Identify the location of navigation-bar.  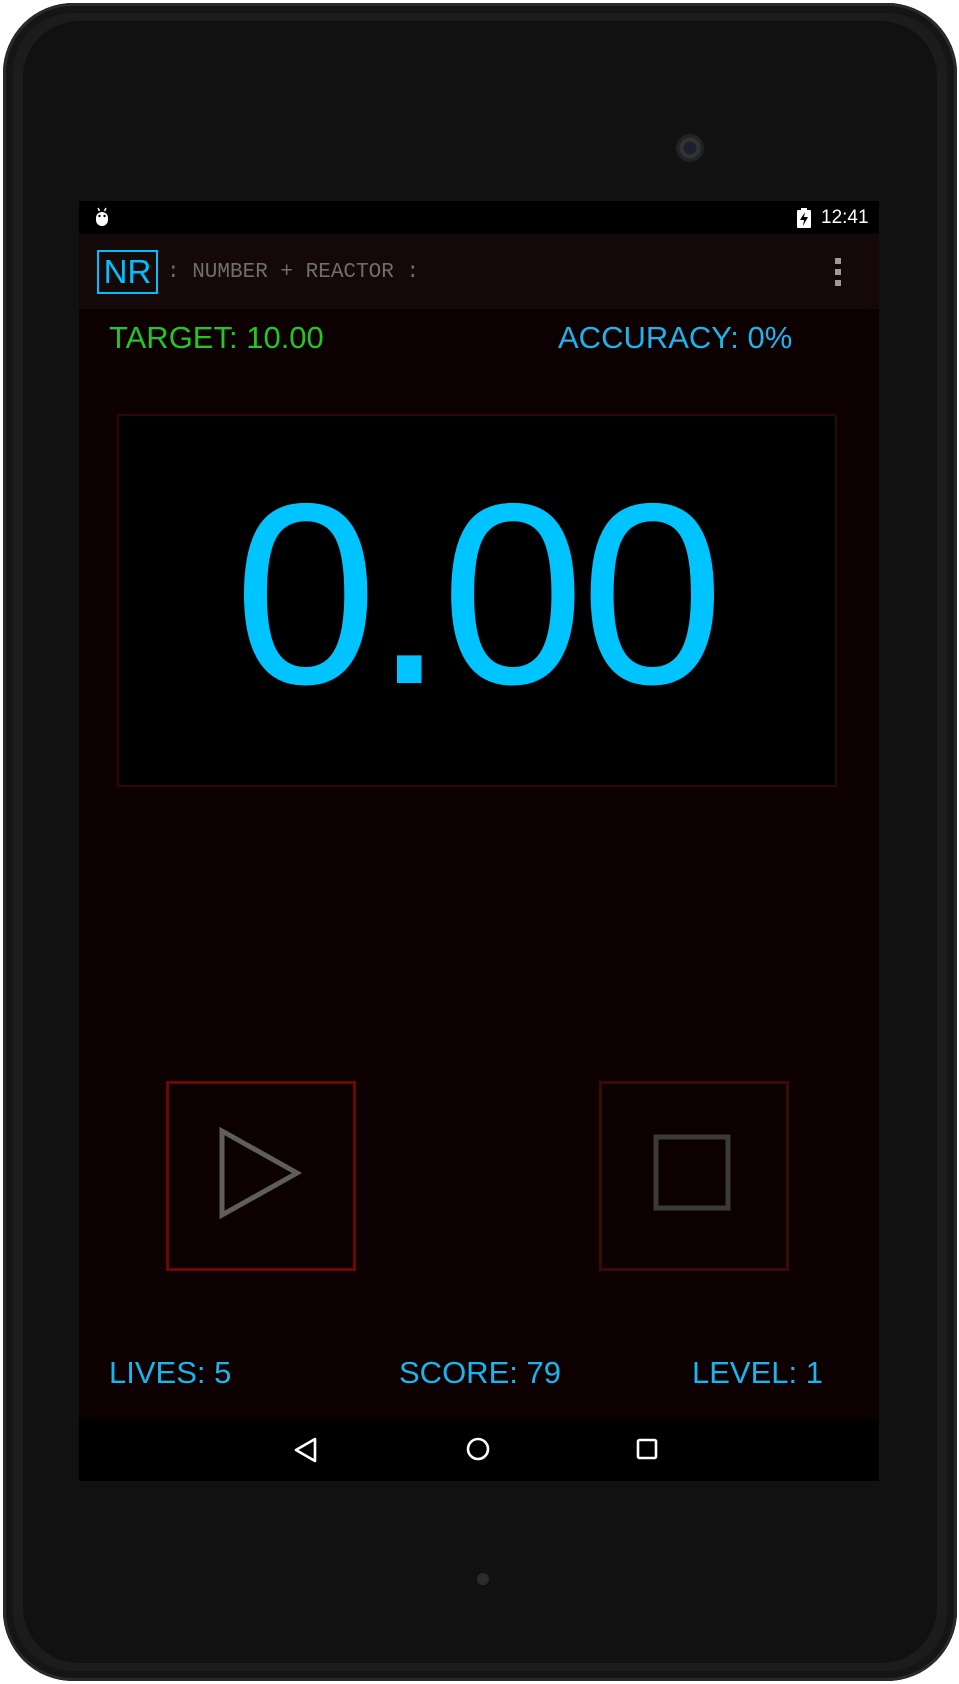
(479, 1450).